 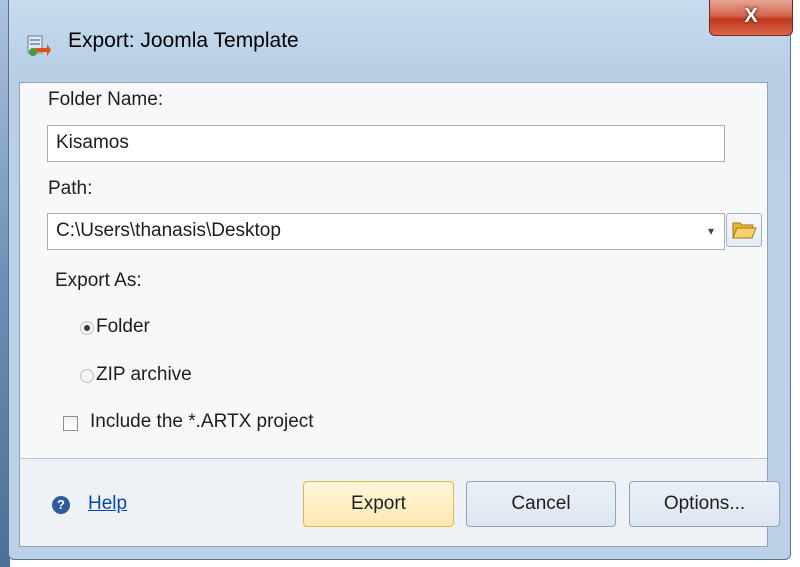 I want to click on zip-archive-radio-label: ZIP archive, so click(x=144, y=375).